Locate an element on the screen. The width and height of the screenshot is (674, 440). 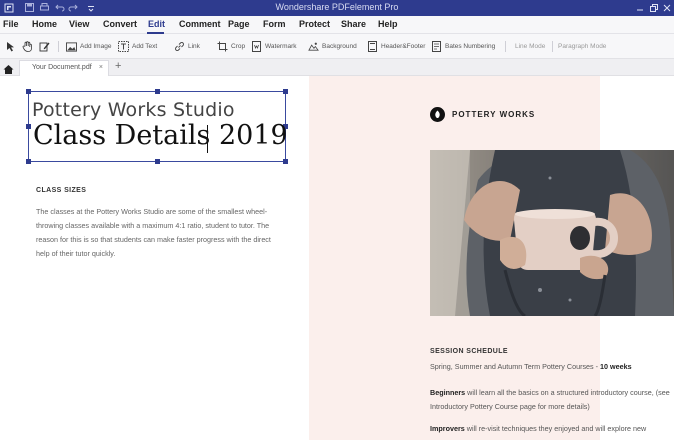
menu-protect: Protect is located at coordinates (314, 24).